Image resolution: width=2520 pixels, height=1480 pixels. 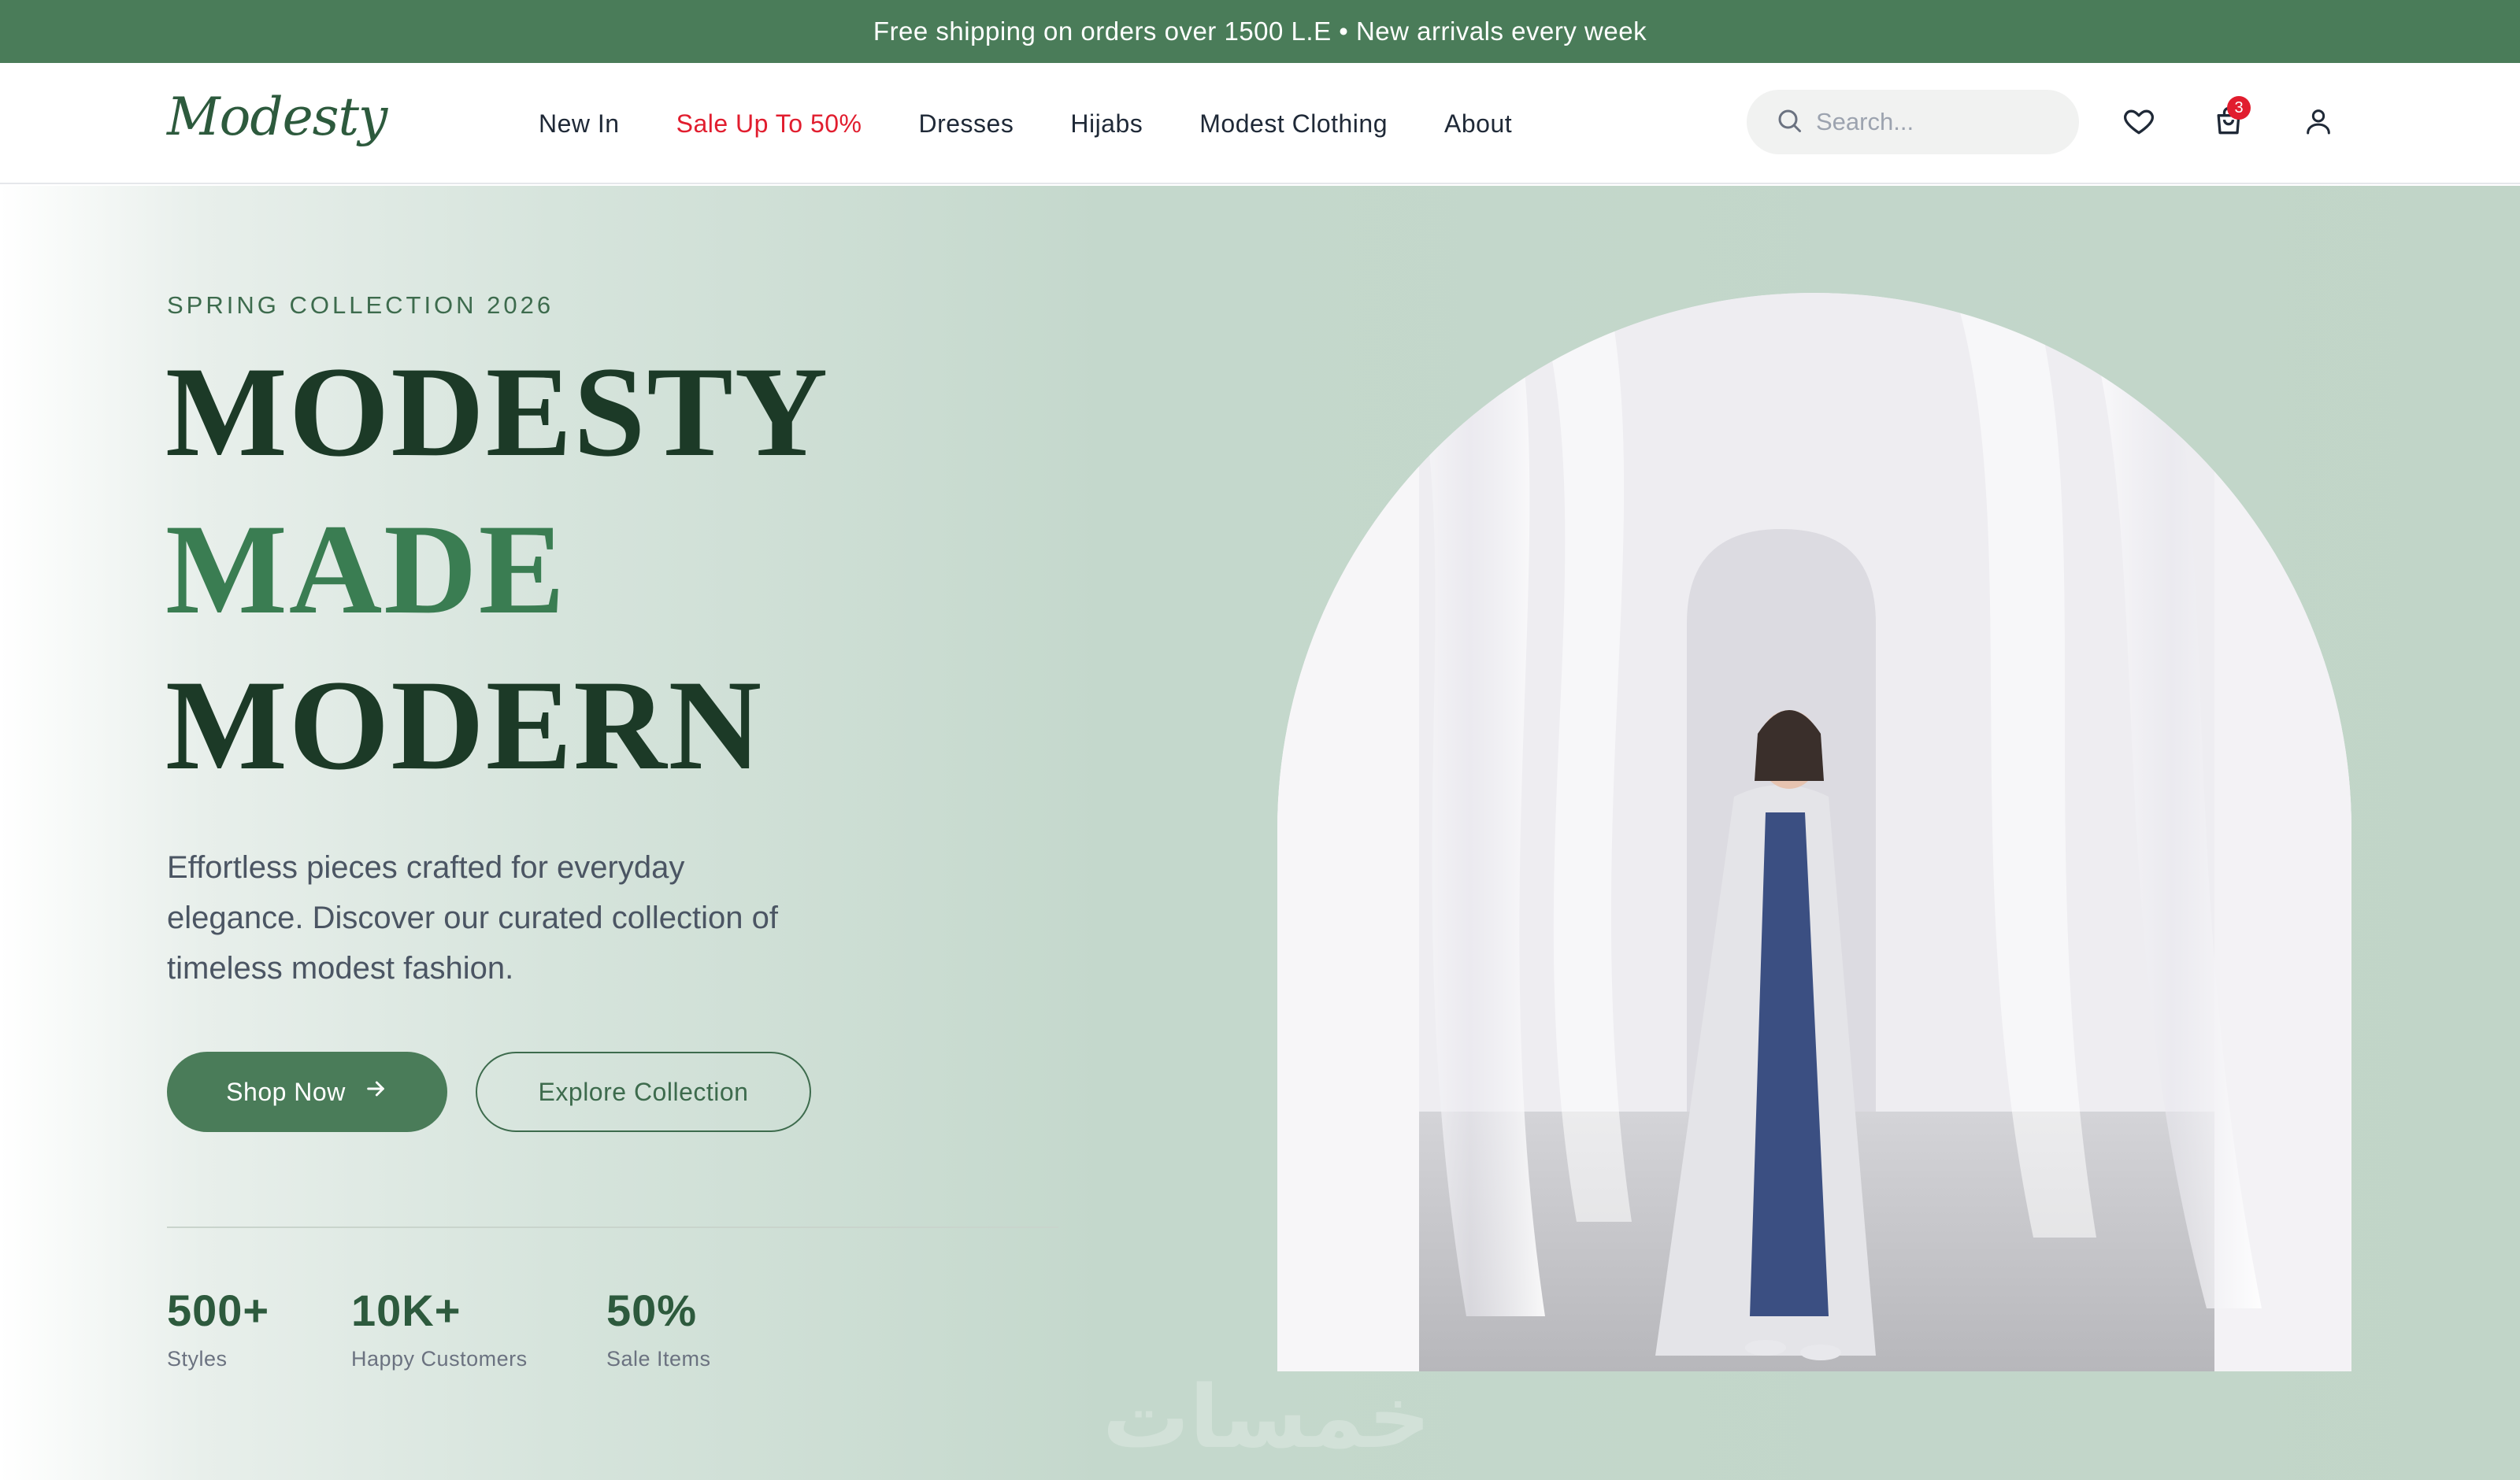 What do you see at coordinates (360, 305) in the screenshot?
I see `hero-eyebrow: SPRING COLLECTION 2026` at bounding box center [360, 305].